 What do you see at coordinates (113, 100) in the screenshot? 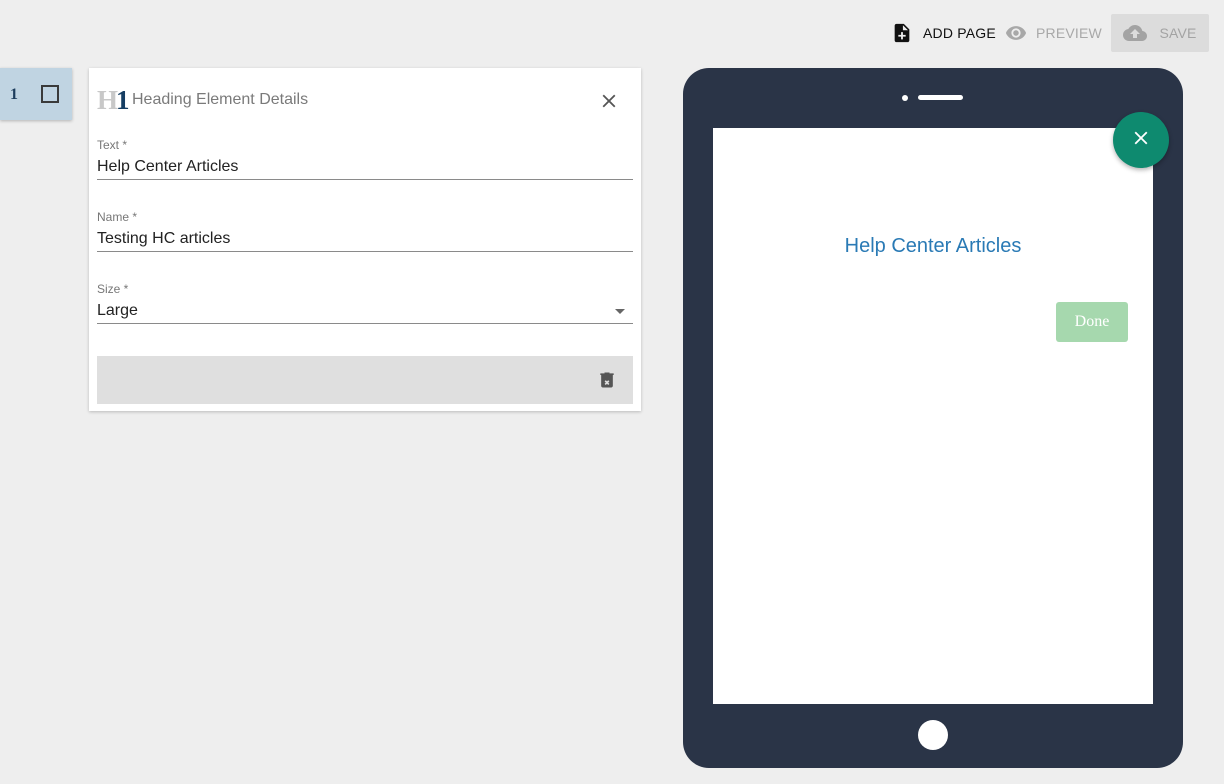
I see `heading-icon: H1` at bounding box center [113, 100].